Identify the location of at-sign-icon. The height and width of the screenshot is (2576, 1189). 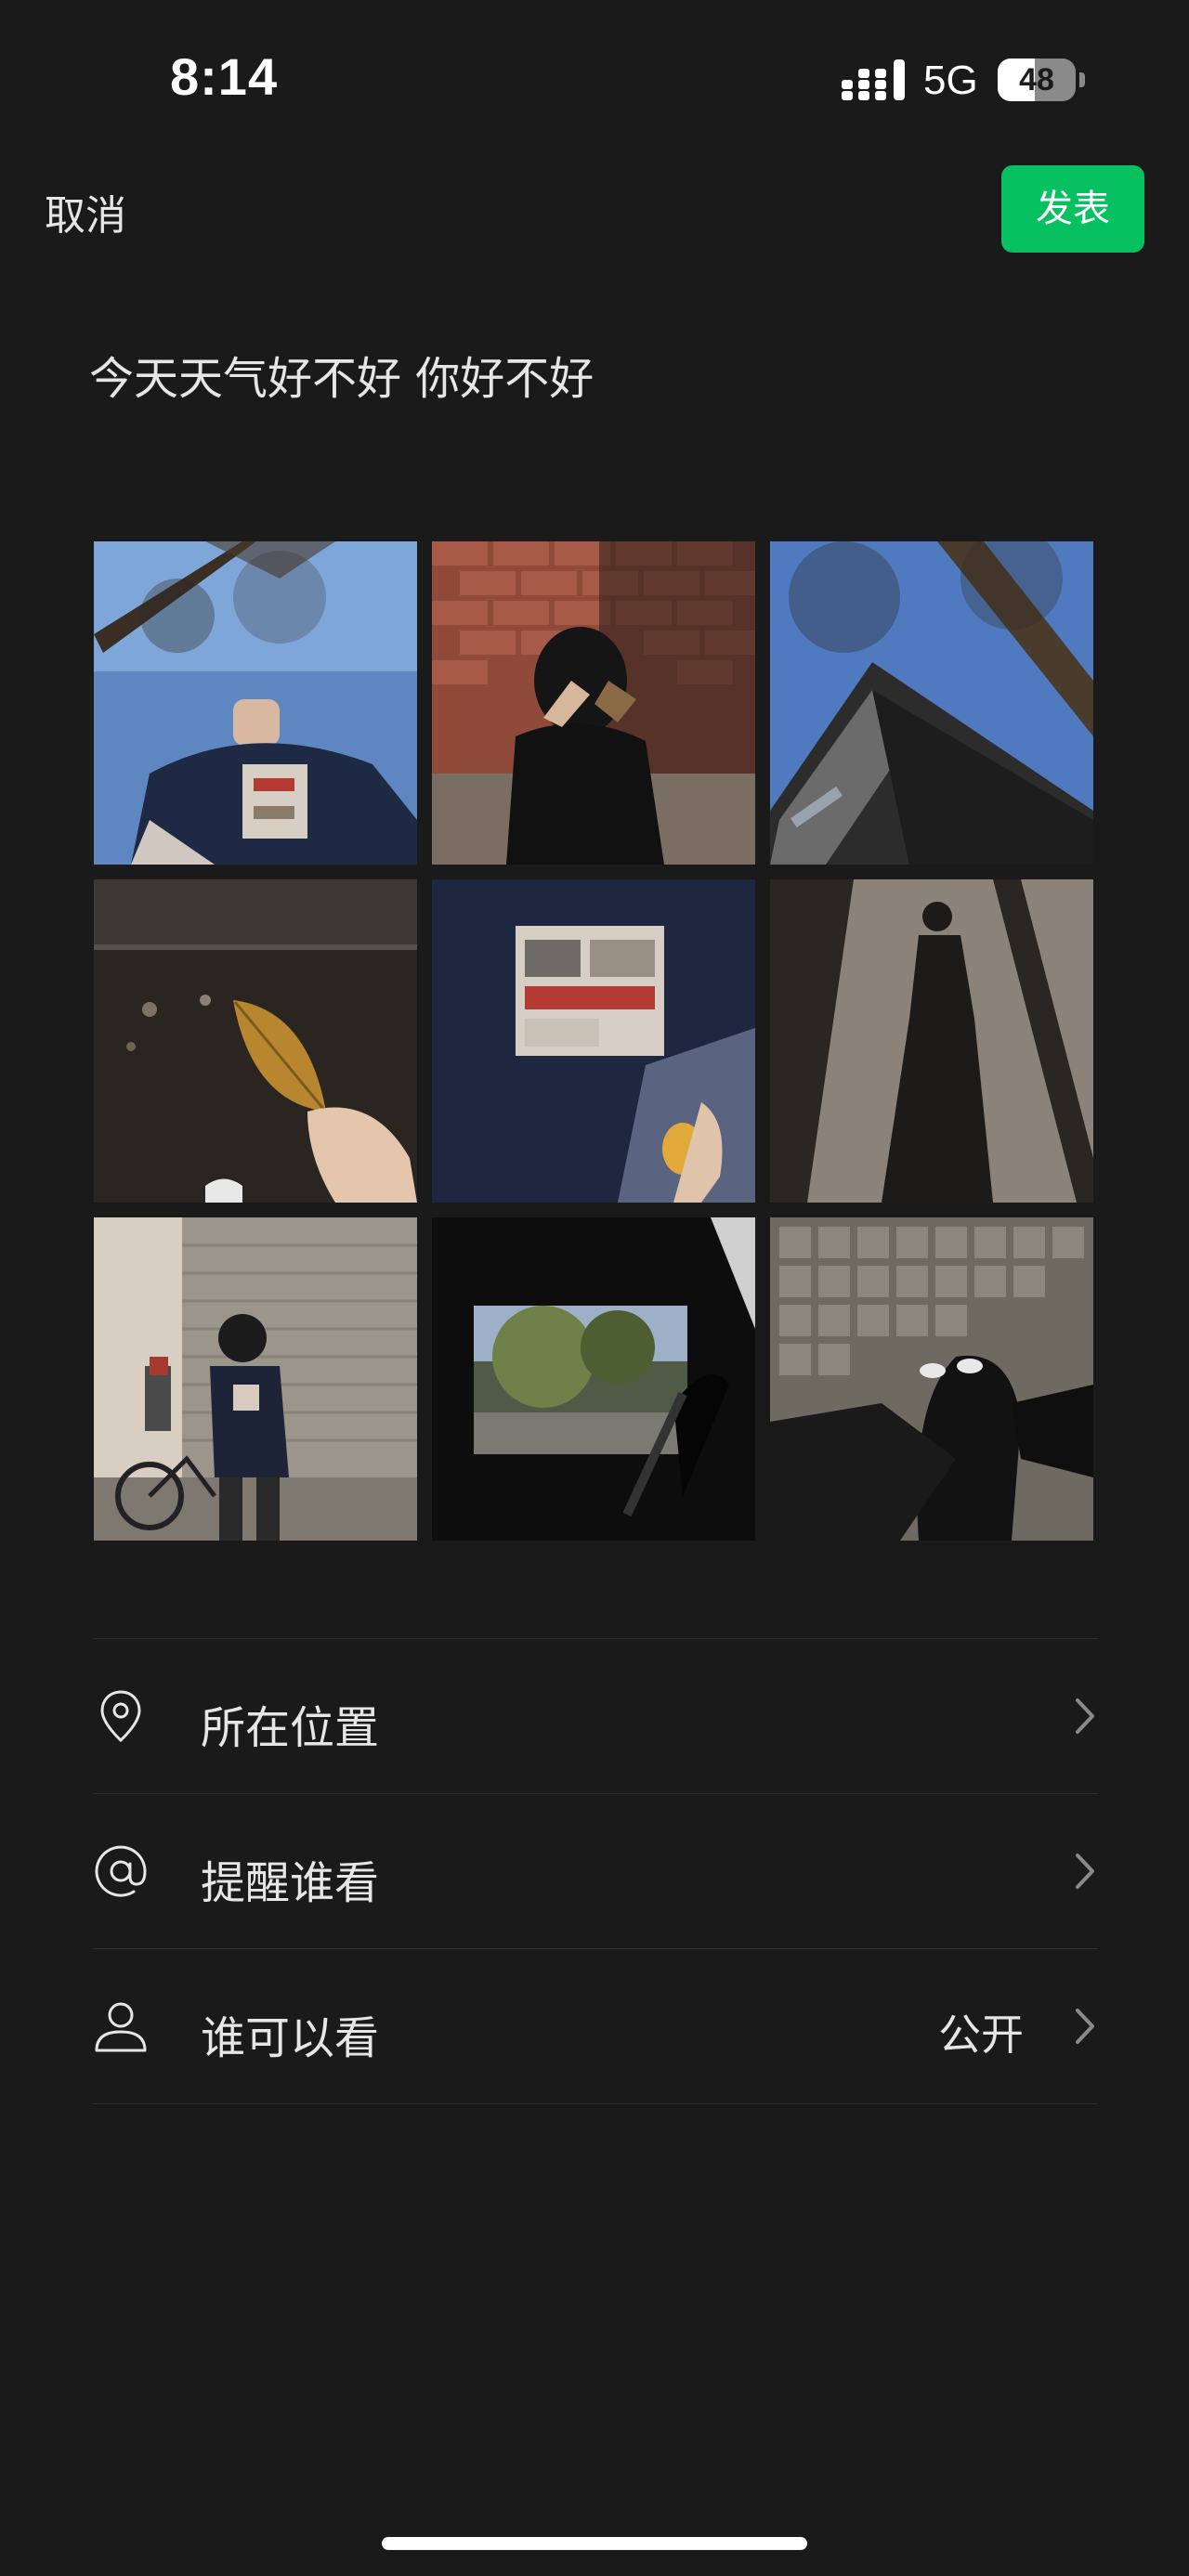
(121, 1871).